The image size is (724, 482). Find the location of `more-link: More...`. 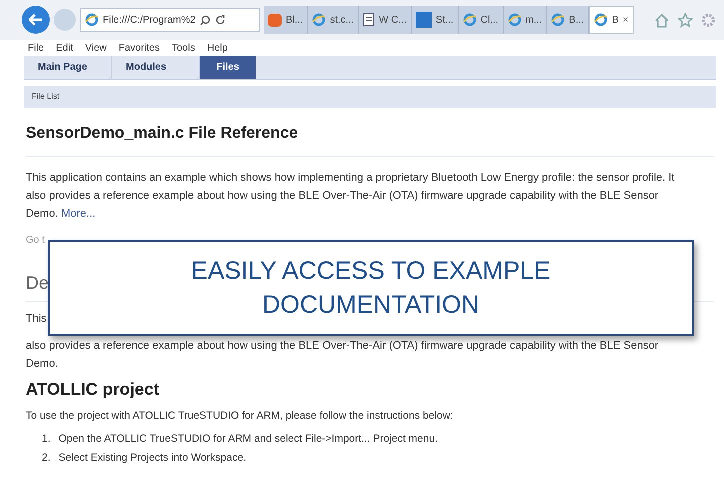

more-link: More... is located at coordinates (78, 214).